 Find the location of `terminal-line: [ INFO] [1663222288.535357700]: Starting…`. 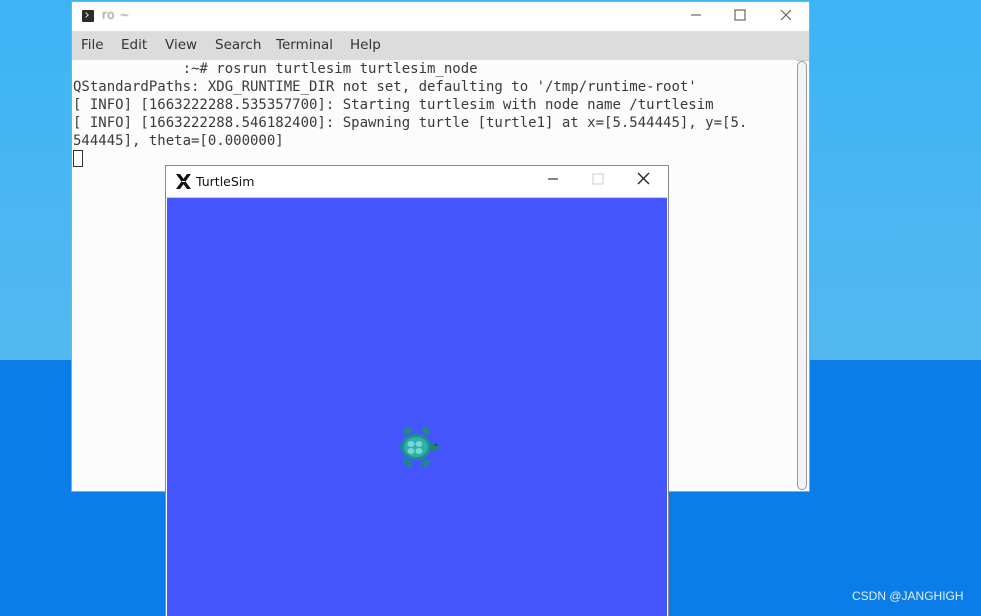

terminal-line: [ INFO] [1663222288.535357700]: Starting… is located at coordinates (393, 105).